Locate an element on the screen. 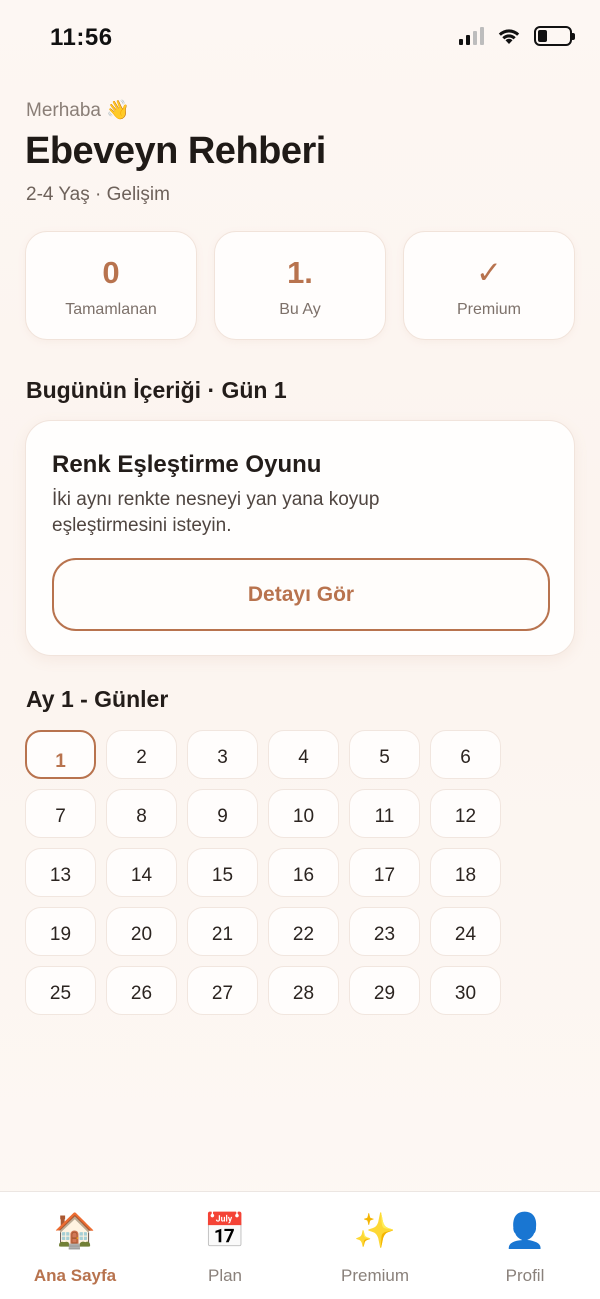 The width and height of the screenshot is (600, 1299). day-button-19: 19 is located at coordinates (60, 931).